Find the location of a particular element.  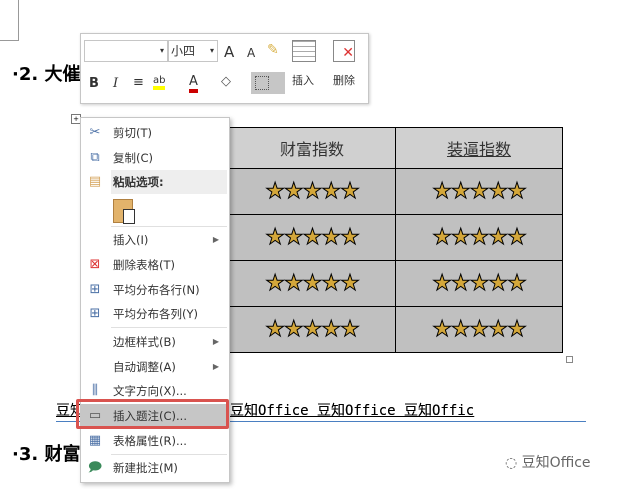

menu-item-autofit: 自动调整(A) ▶ is located at coordinates (155, 367).